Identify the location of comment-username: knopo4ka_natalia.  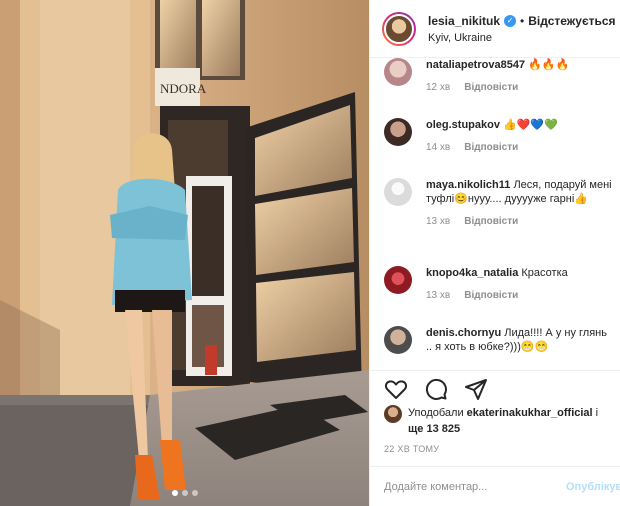
(472, 273).